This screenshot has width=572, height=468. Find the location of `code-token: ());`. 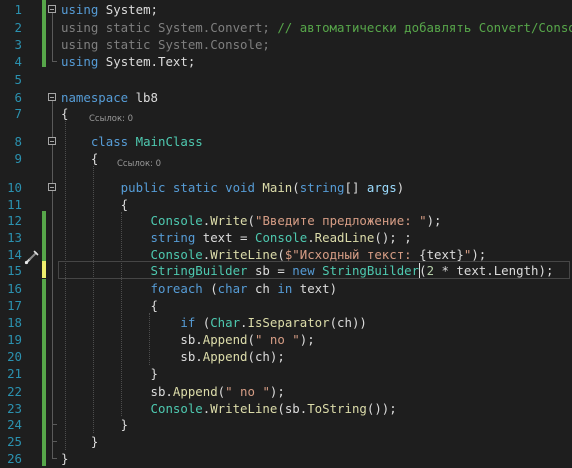

code-token: ()); is located at coordinates (381, 408).